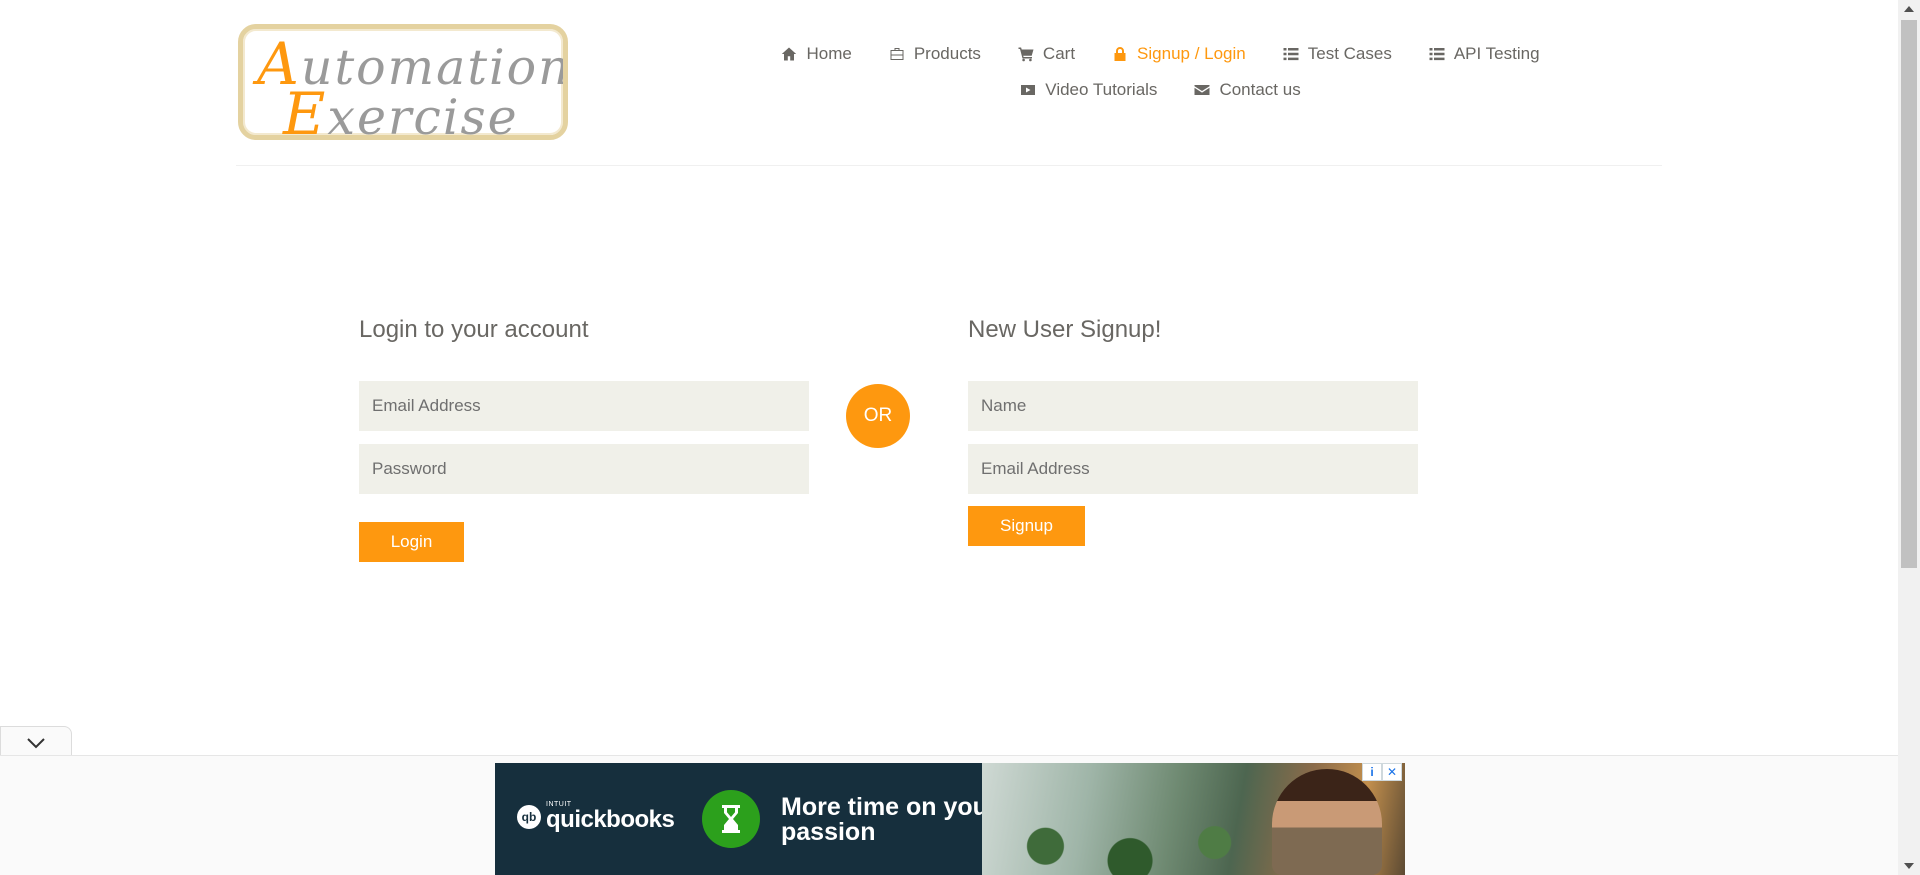 This screenshot has height=875, width=1920. I want to click on nav-item-cart: Cart, so click(1046, 54).